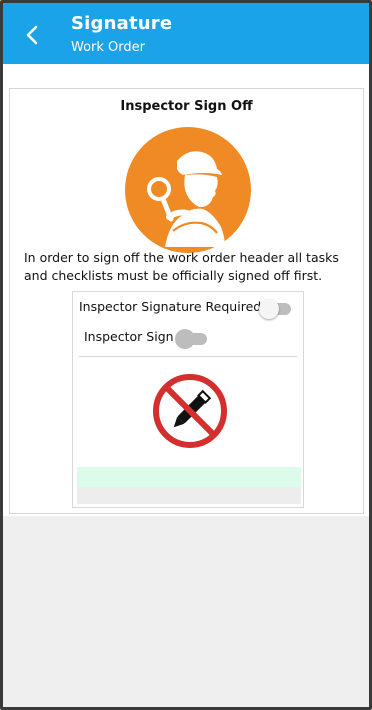  I want to click on no-edit-icon, so click(190, 411).